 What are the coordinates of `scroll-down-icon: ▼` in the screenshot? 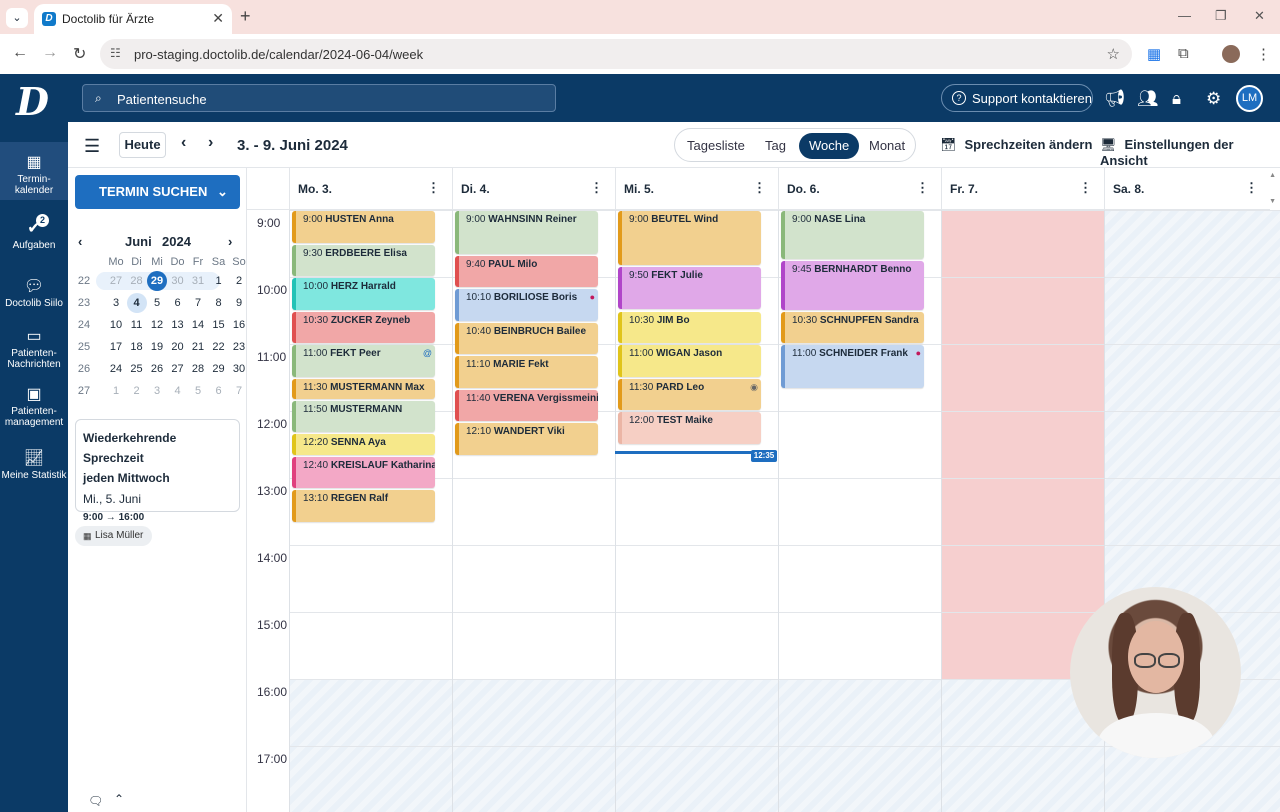 It's located at (1272, 201).